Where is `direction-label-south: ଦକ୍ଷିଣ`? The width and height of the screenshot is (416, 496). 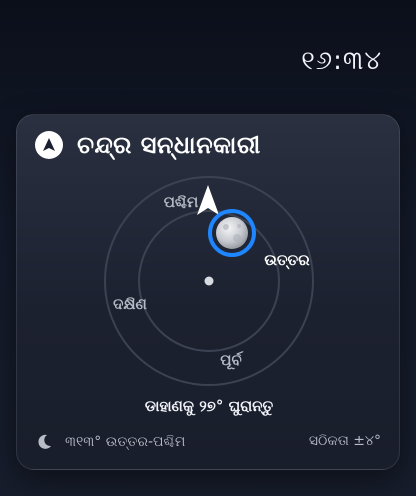
direction-label-south: ଦକ୍ଷିଣ is located at coordinates (130, 304).